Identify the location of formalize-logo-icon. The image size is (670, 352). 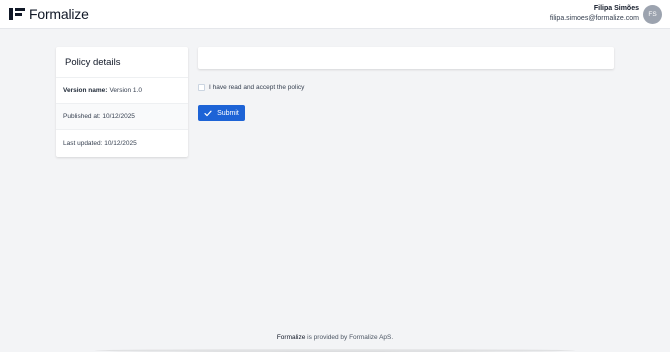
(17, 14).